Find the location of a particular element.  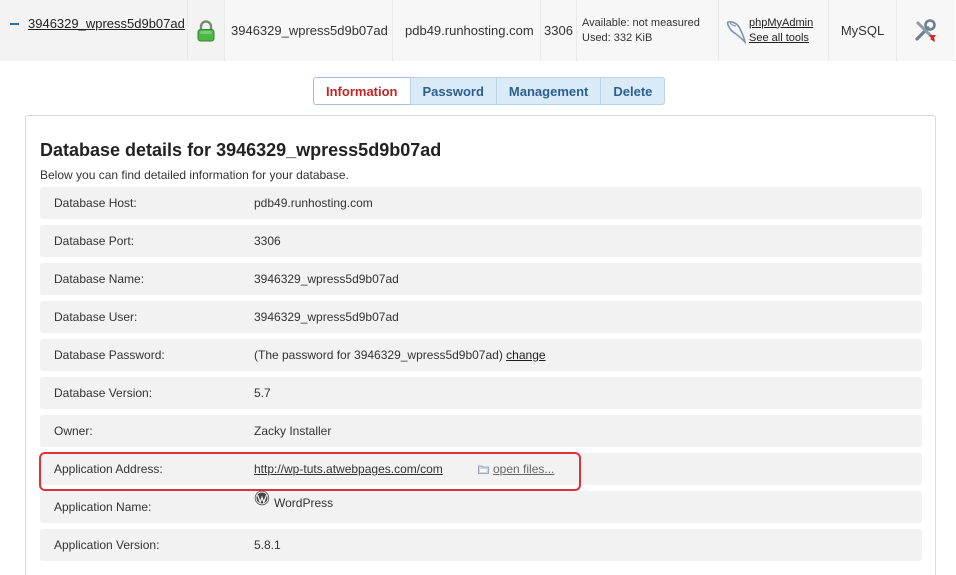

tab-information: Information is located at coordinates (362, 91).